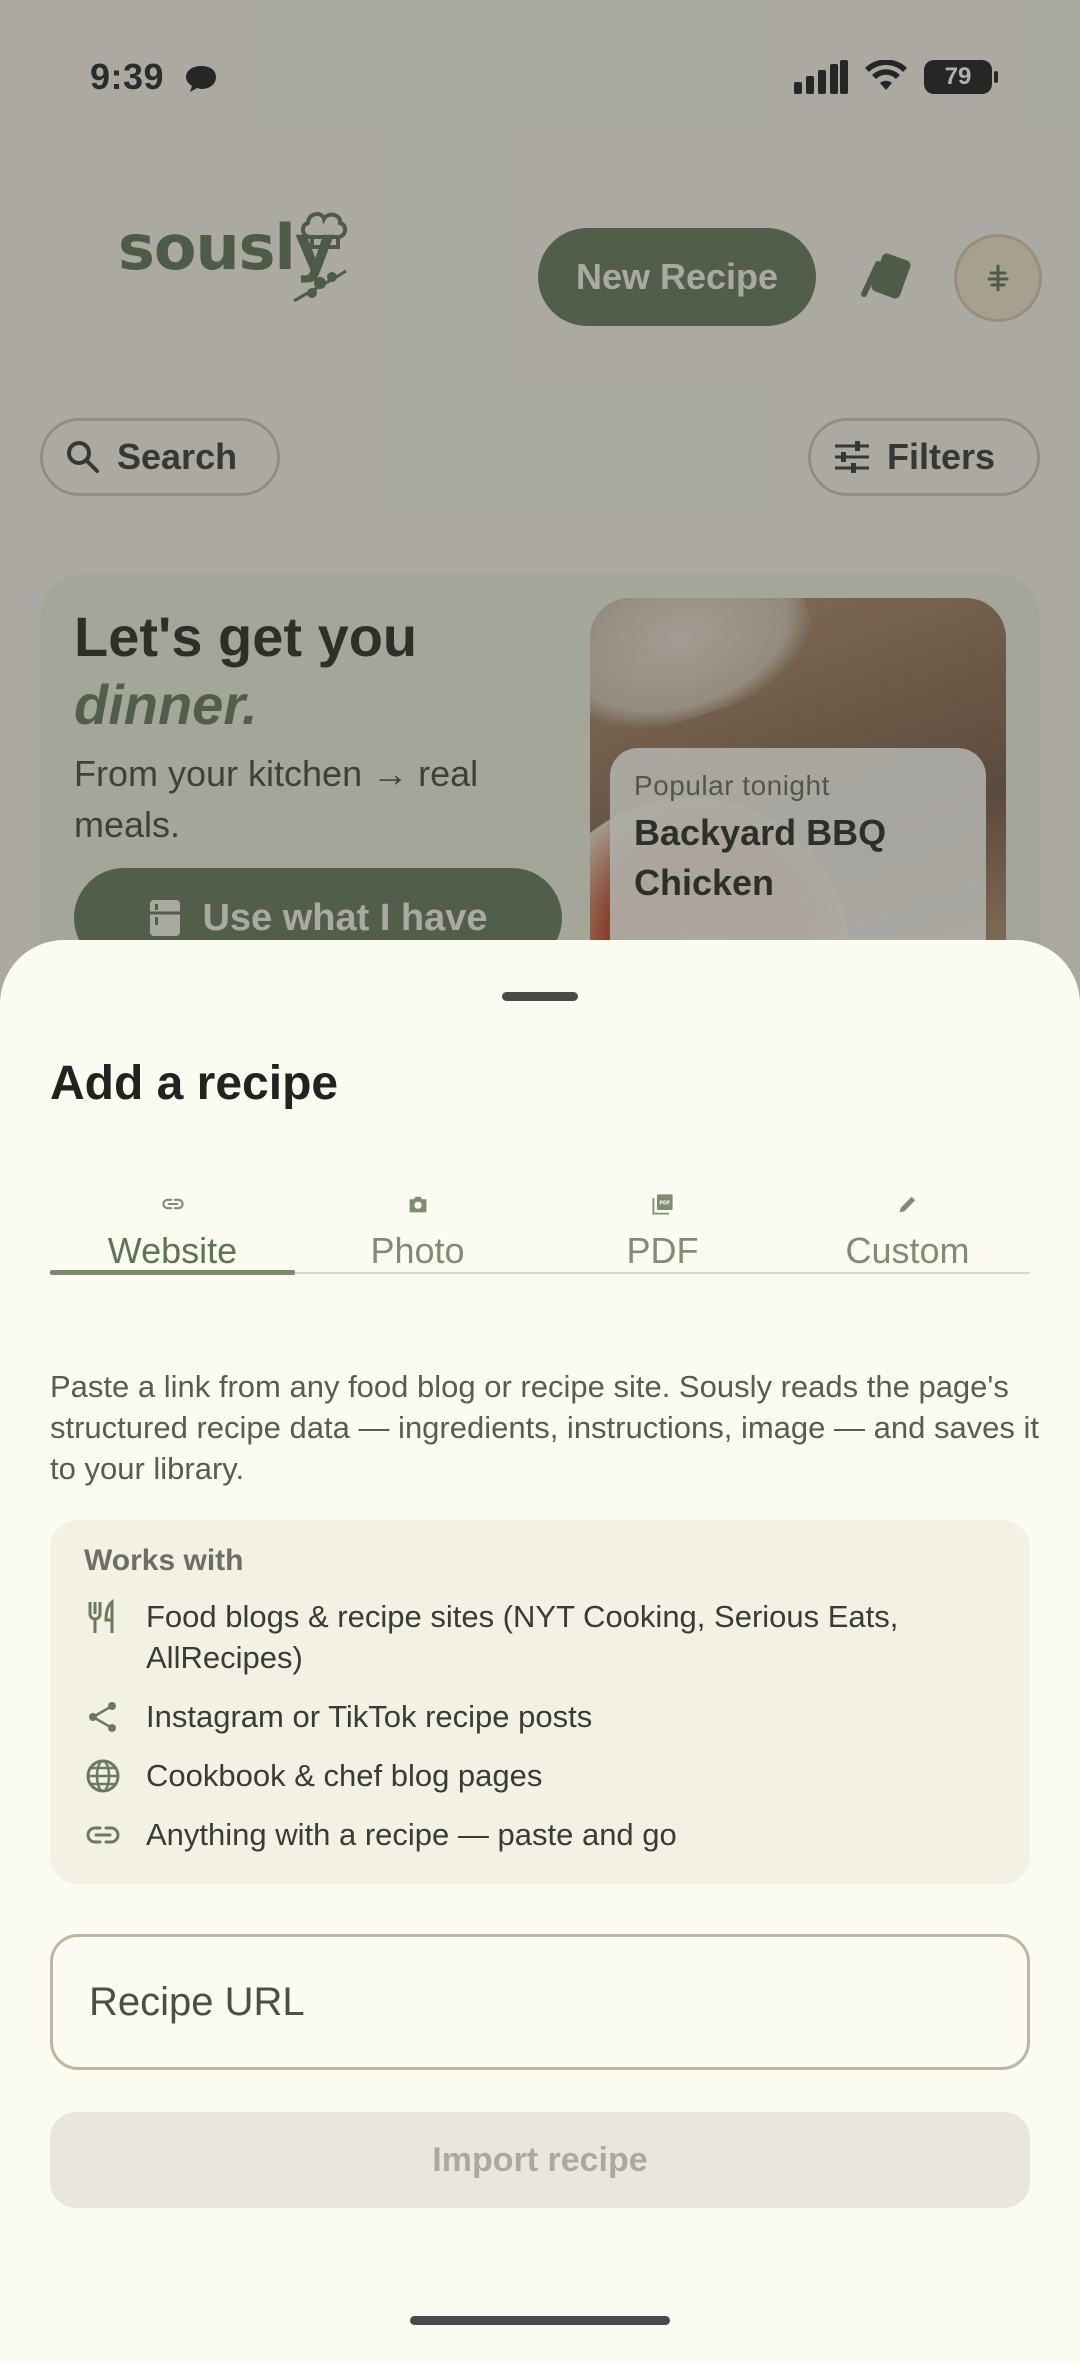 Image resolution: width=1080 pixels, height=2364 pixels. I want to click on source-tabs: Website Photo PDF PDF Custom, so click(540, 1233).